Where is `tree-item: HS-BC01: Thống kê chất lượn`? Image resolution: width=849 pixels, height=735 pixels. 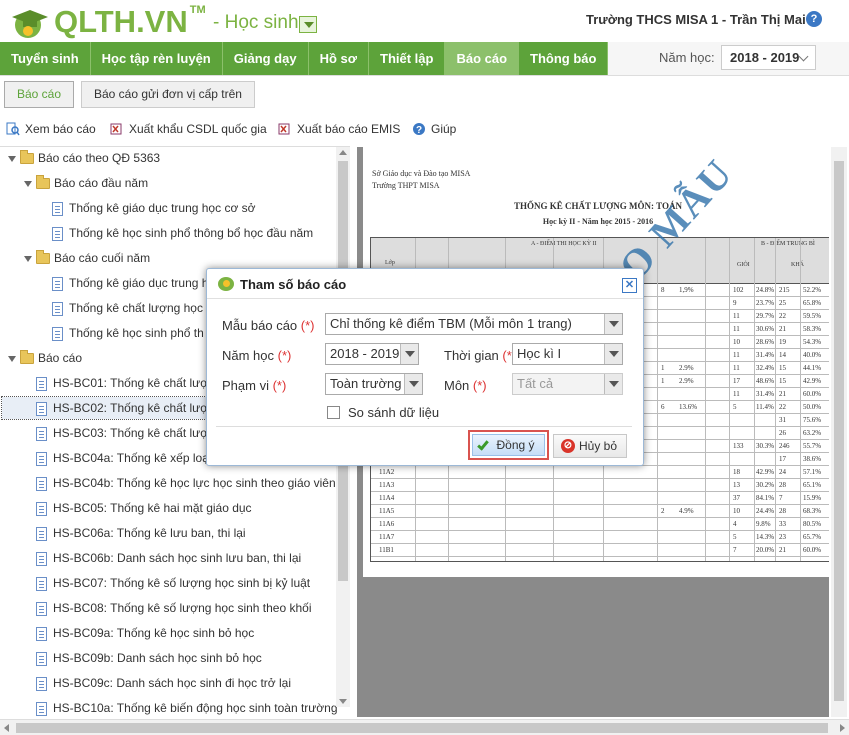
tree-item: HS-BC01: Thống kê chất lượn is located at coordinates (125, 383).